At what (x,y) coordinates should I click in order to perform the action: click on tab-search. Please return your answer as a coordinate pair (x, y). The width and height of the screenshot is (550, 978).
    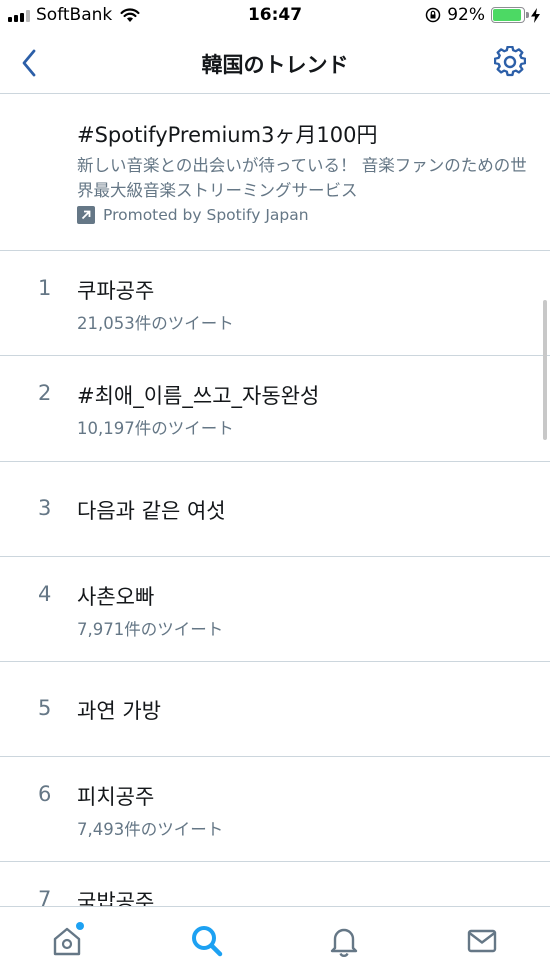
    Looking at the image, I should click on (207, 941).